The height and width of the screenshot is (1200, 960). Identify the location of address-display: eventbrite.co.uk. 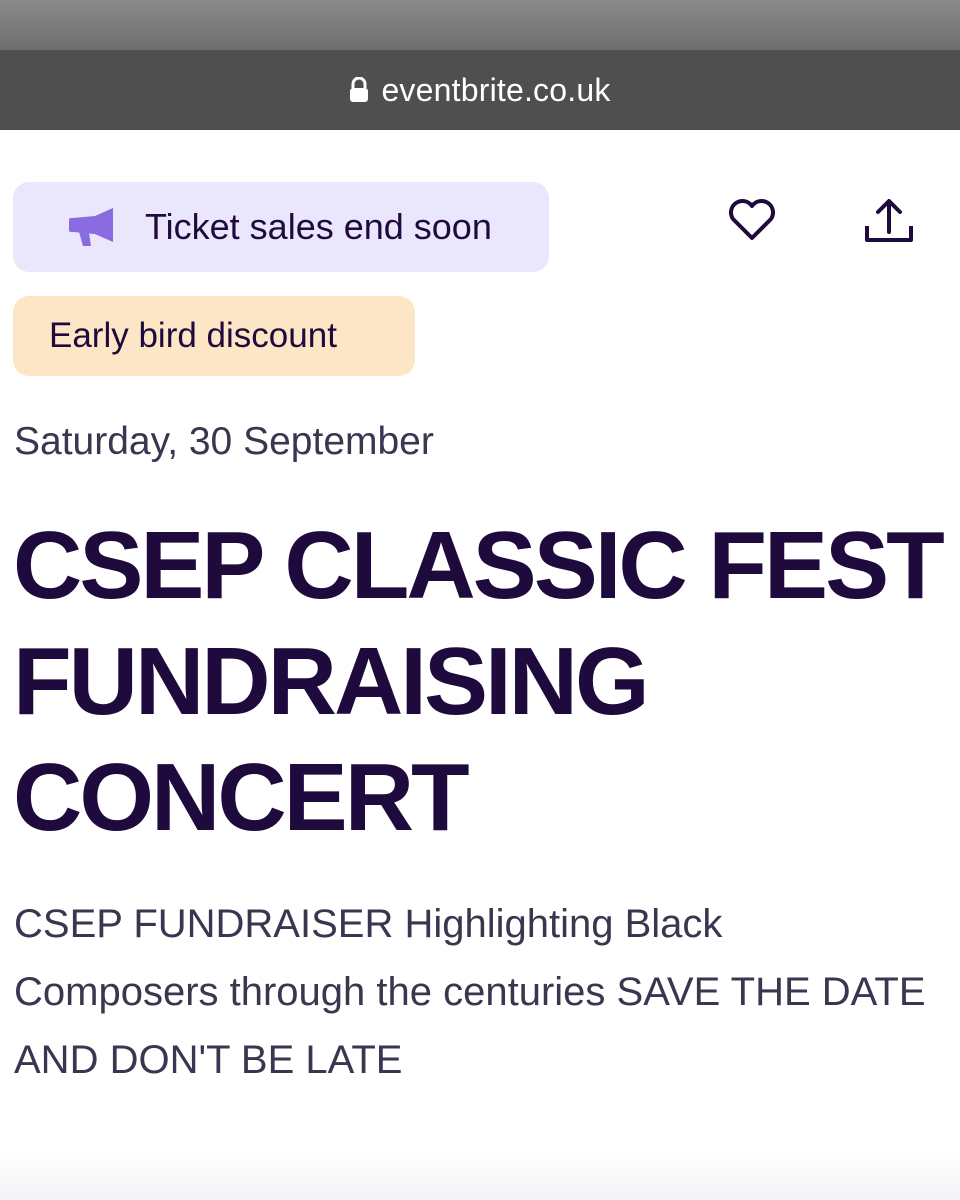
(479, 90).